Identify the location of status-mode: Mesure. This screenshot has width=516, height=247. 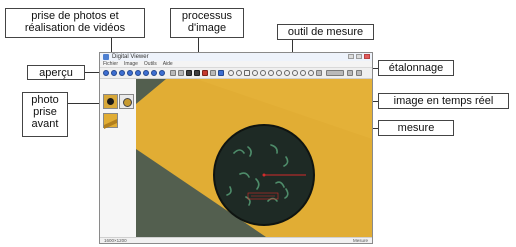
(360, 240).